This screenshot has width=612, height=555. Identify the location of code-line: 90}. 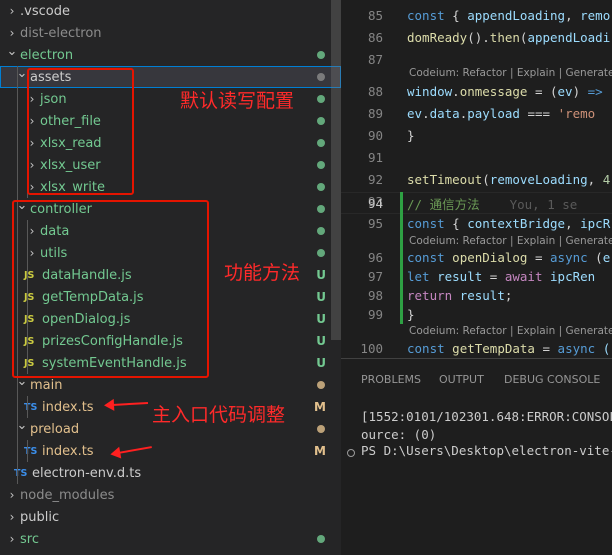
(391, 135).